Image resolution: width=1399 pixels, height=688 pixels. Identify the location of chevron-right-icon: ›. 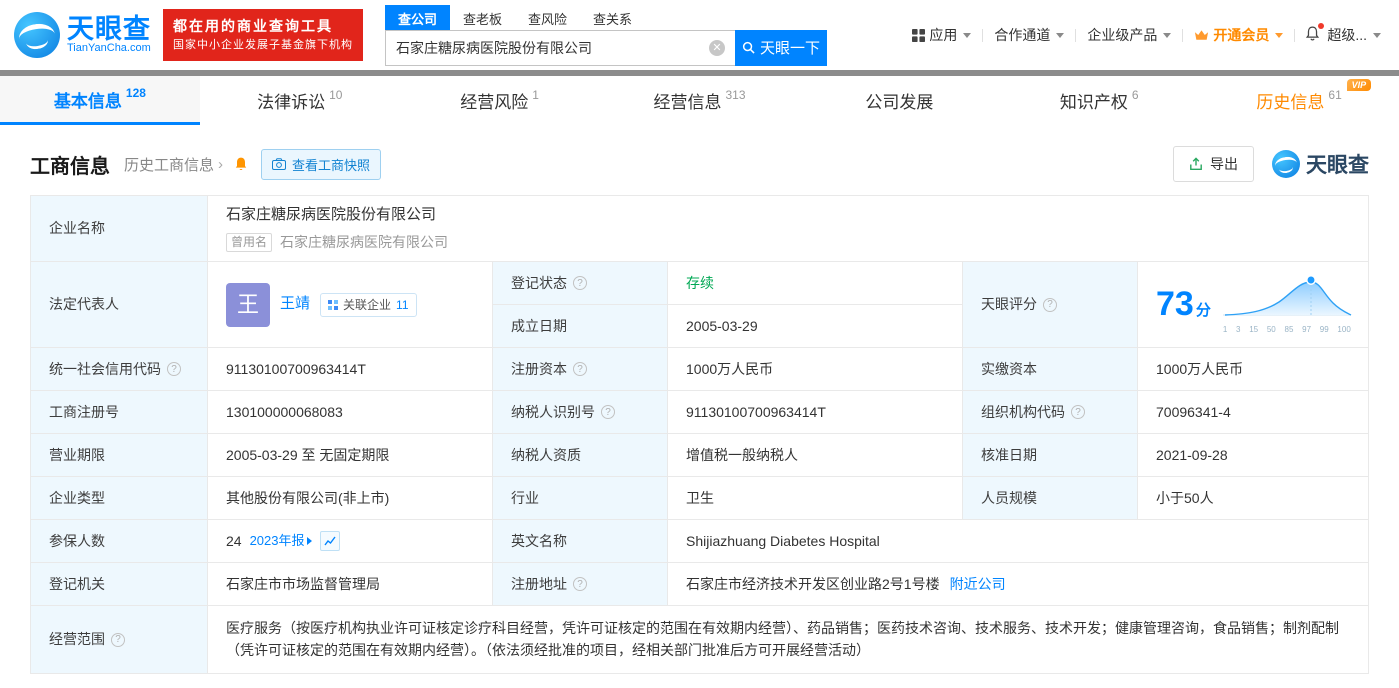
(221, 164).